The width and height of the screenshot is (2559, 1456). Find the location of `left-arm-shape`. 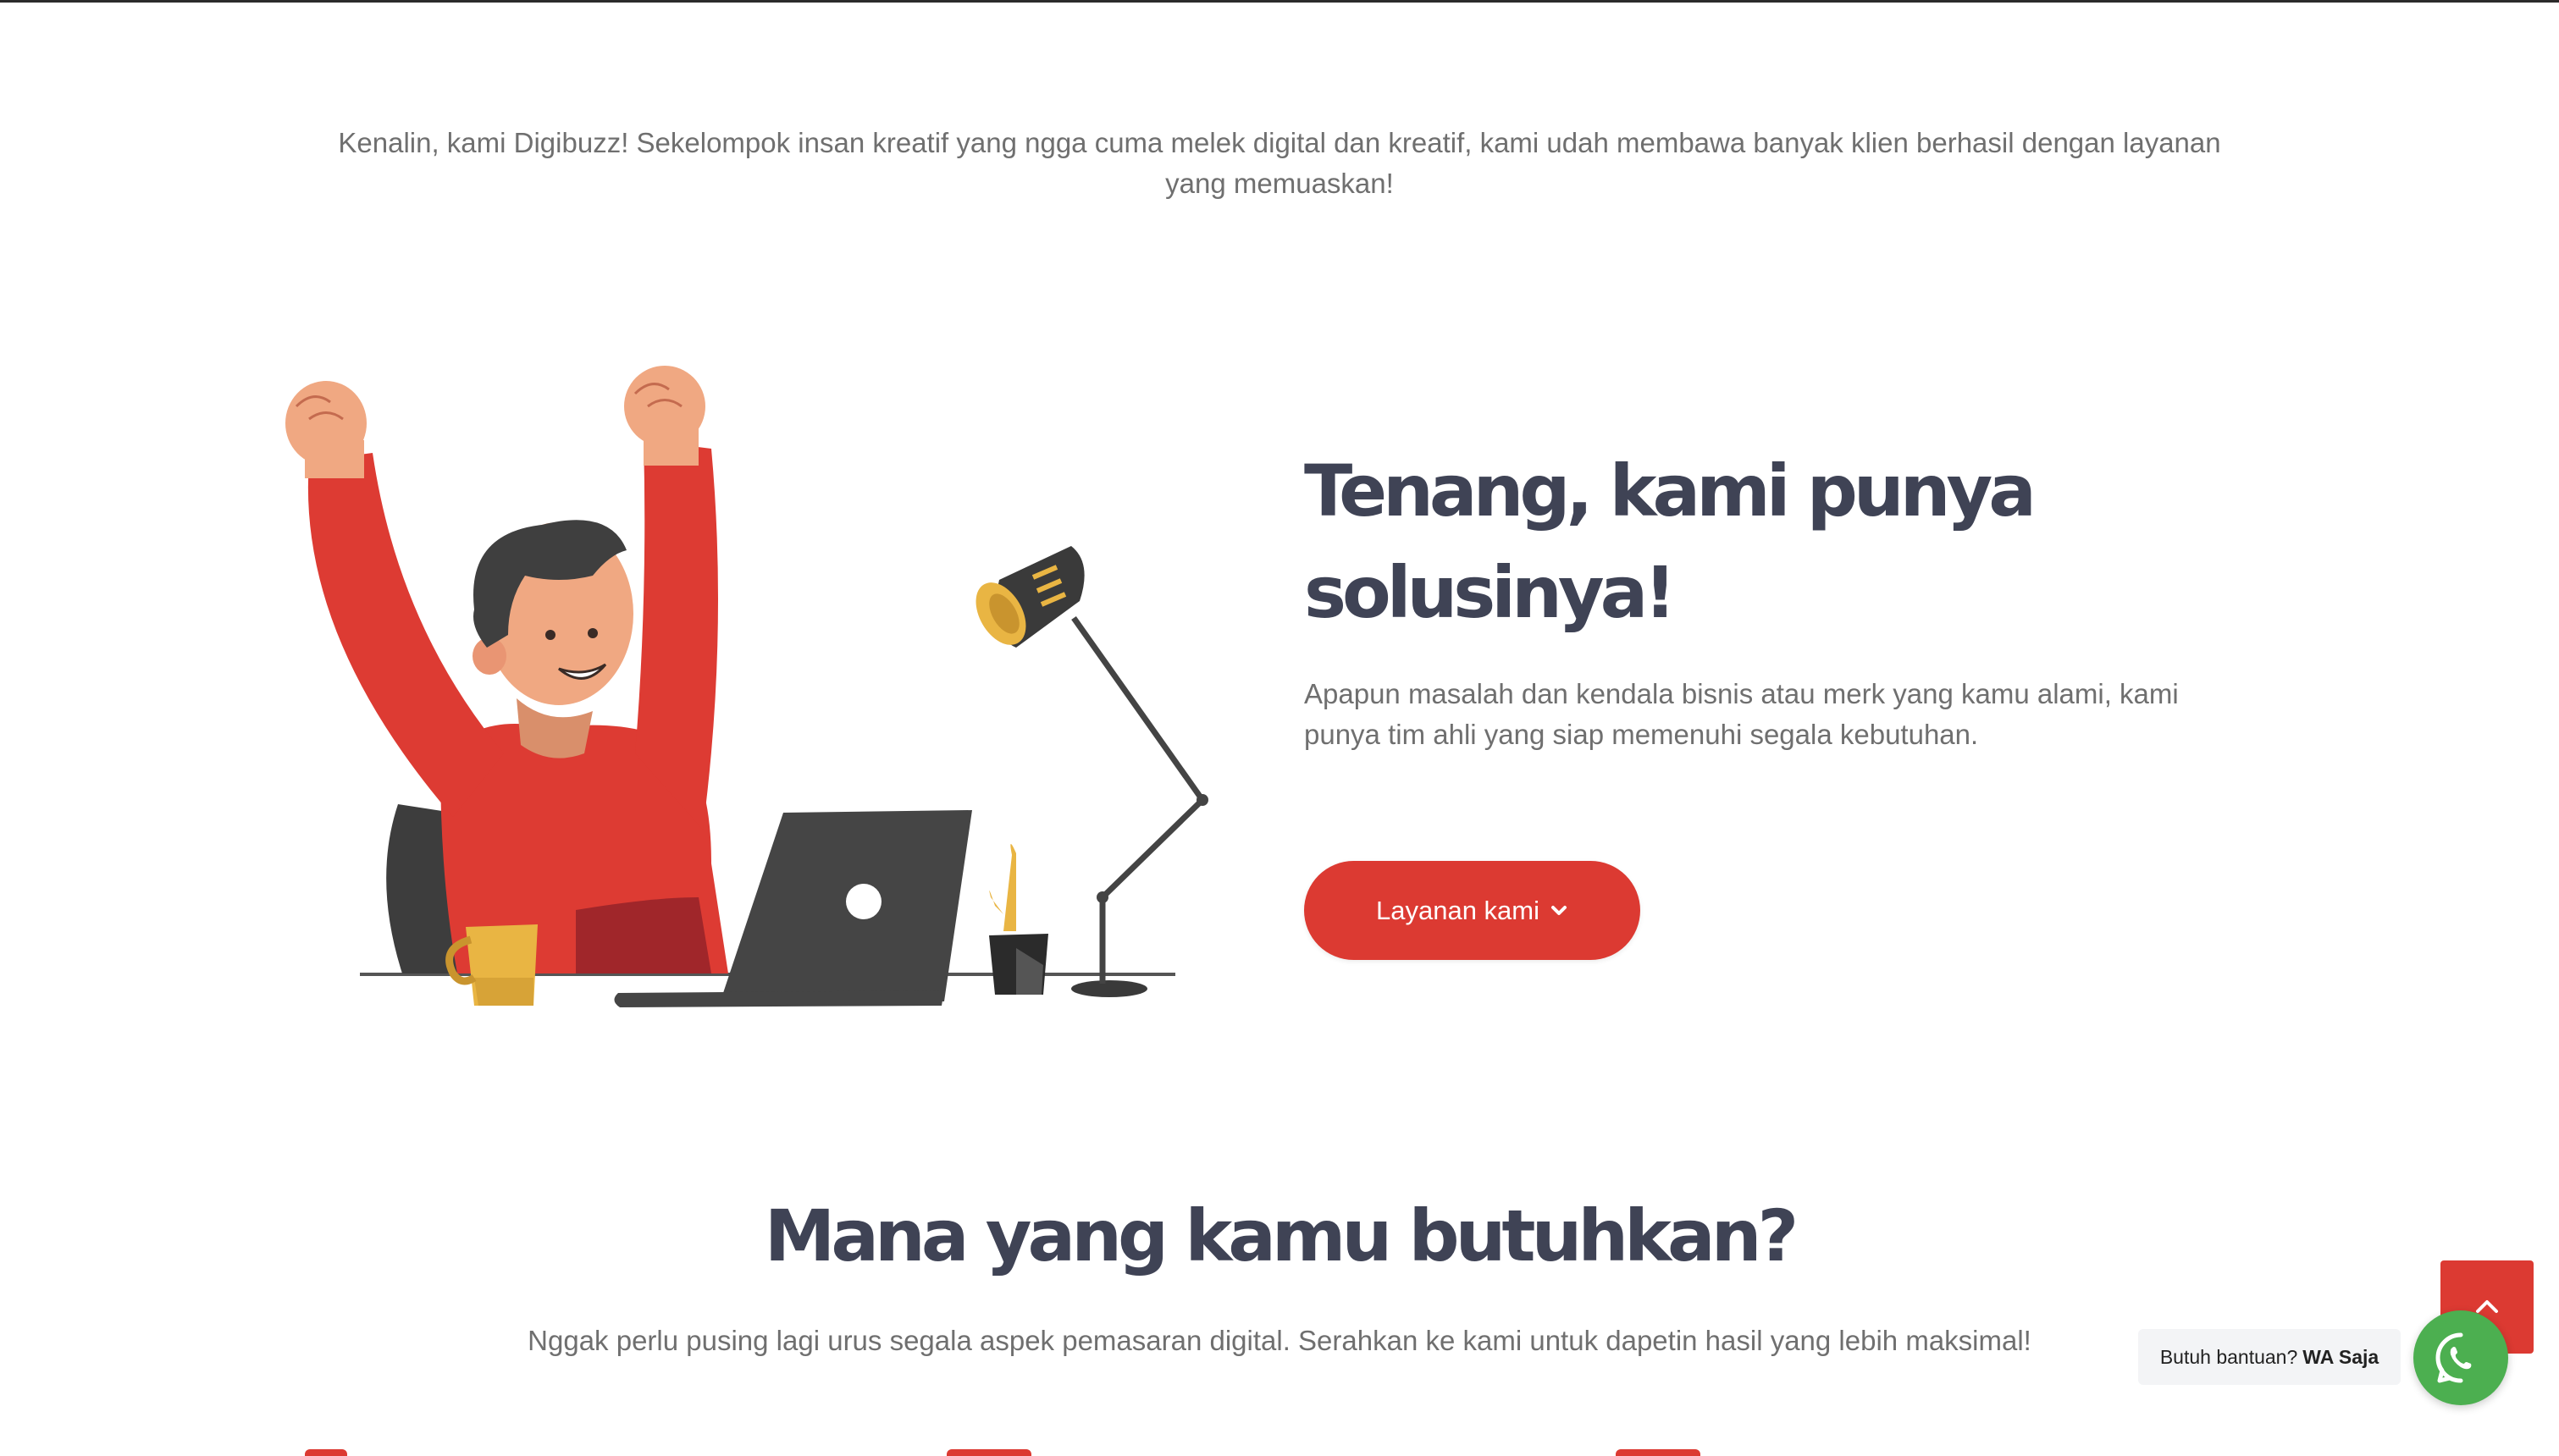

left-arm-shape is located at coordinates (406, 635).